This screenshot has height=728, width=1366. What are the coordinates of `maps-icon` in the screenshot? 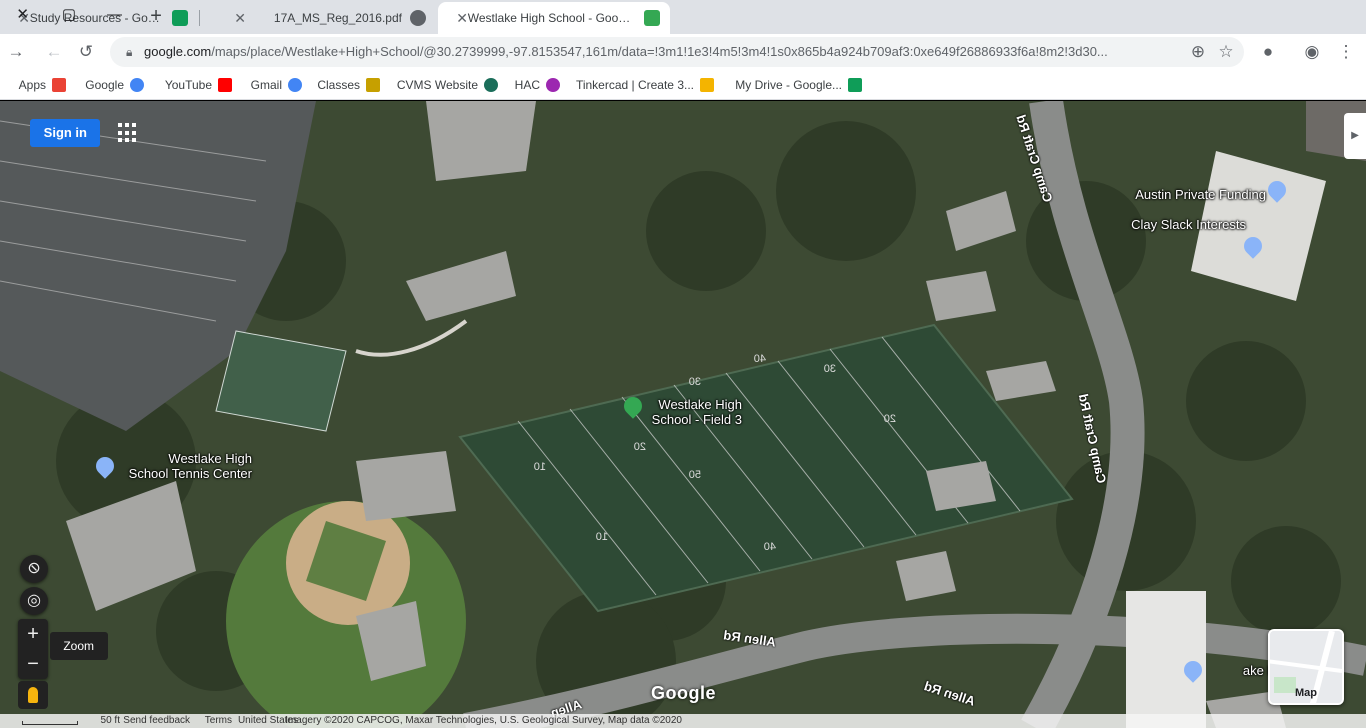 It's located at (652, 18).